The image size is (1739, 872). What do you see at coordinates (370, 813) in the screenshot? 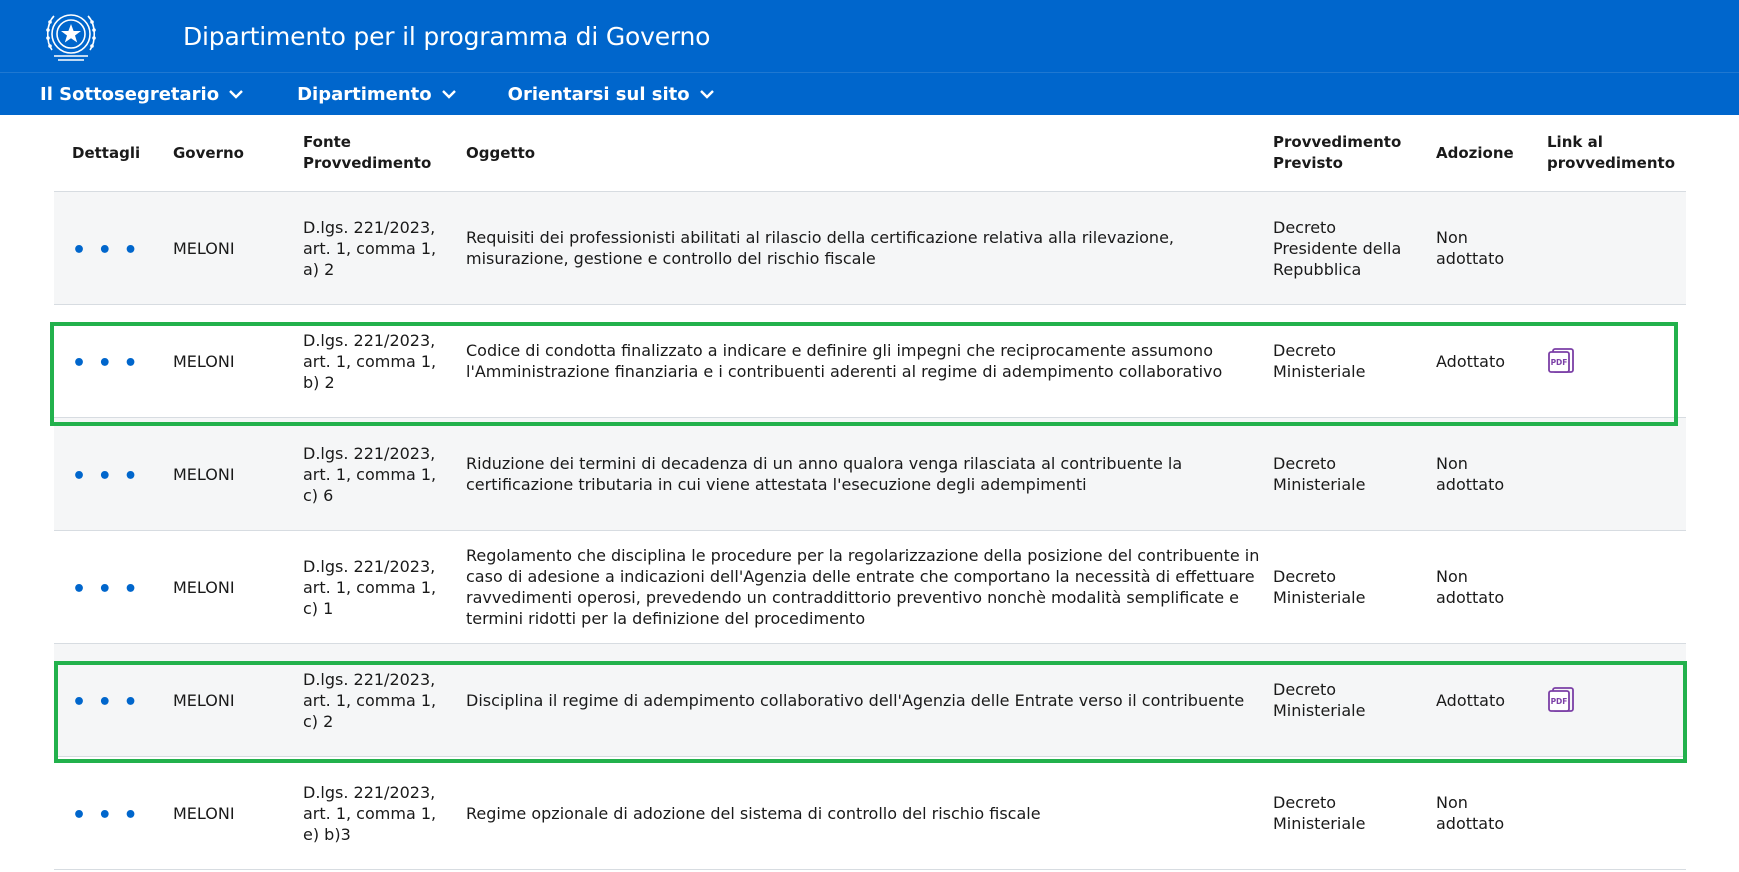
I see `fonte-cell: D.lgs. 221/2023, art. 1, comma 1, e) b)3` at bounding box center [370, 813].